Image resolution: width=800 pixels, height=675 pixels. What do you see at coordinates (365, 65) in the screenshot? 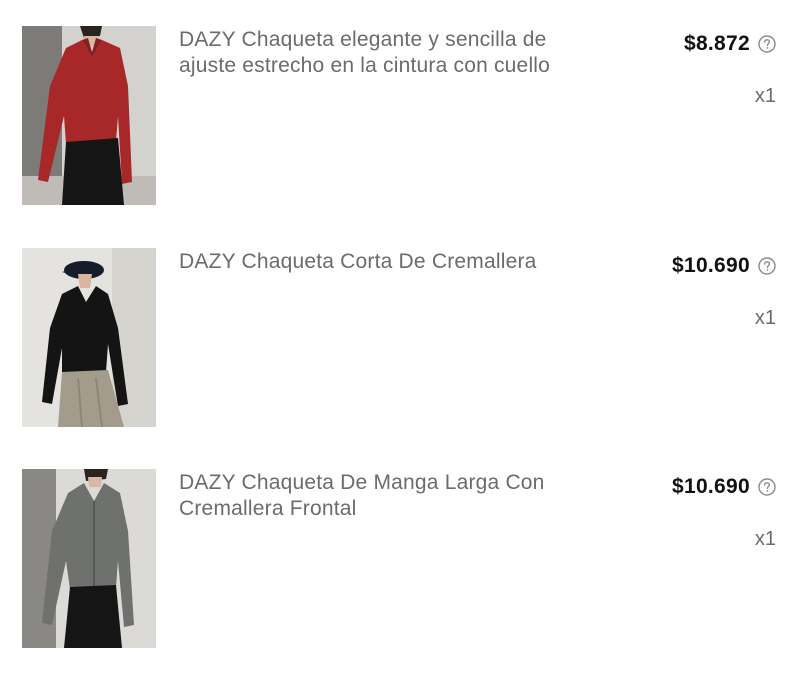
I see `product-title-line: ajuste estrecho en la cintura con cuello` at bounding box center [365, 65].